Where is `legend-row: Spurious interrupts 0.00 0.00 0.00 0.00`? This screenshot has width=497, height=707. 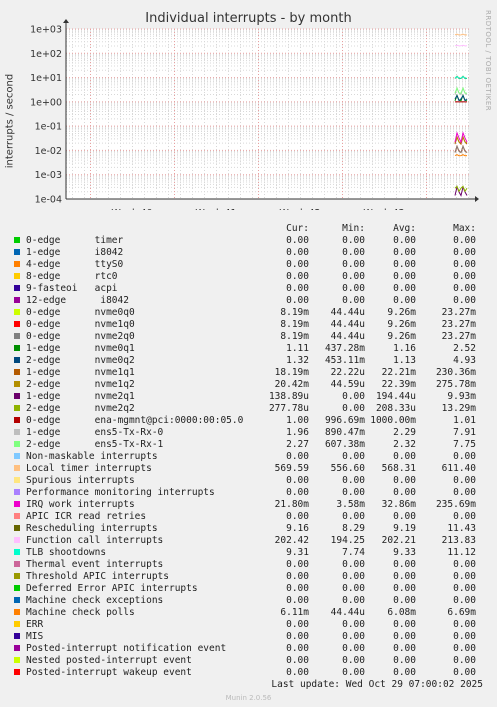
legend-row: Spurious interrupts 0.00 0.00 0.00 0.00 is located at coordinates (248, 481).